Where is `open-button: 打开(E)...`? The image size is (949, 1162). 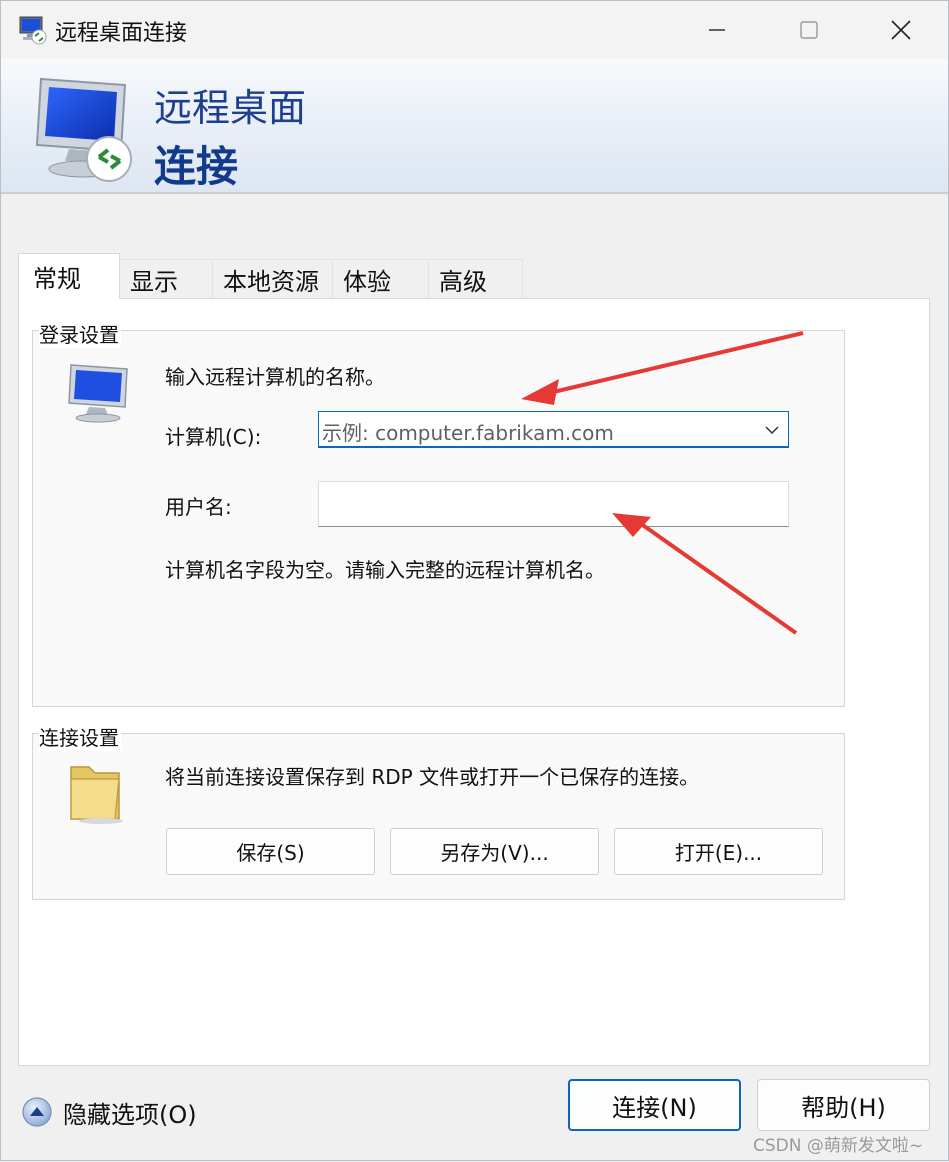
open-button: 打开(E)... is located at coordinates (718, 851).